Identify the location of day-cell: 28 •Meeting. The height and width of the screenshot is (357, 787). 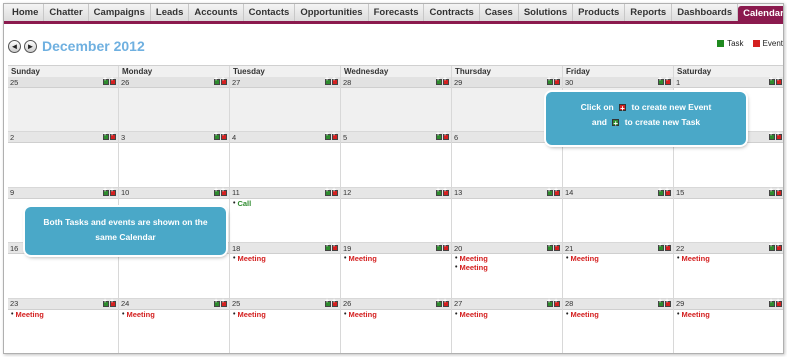
(618, 325).